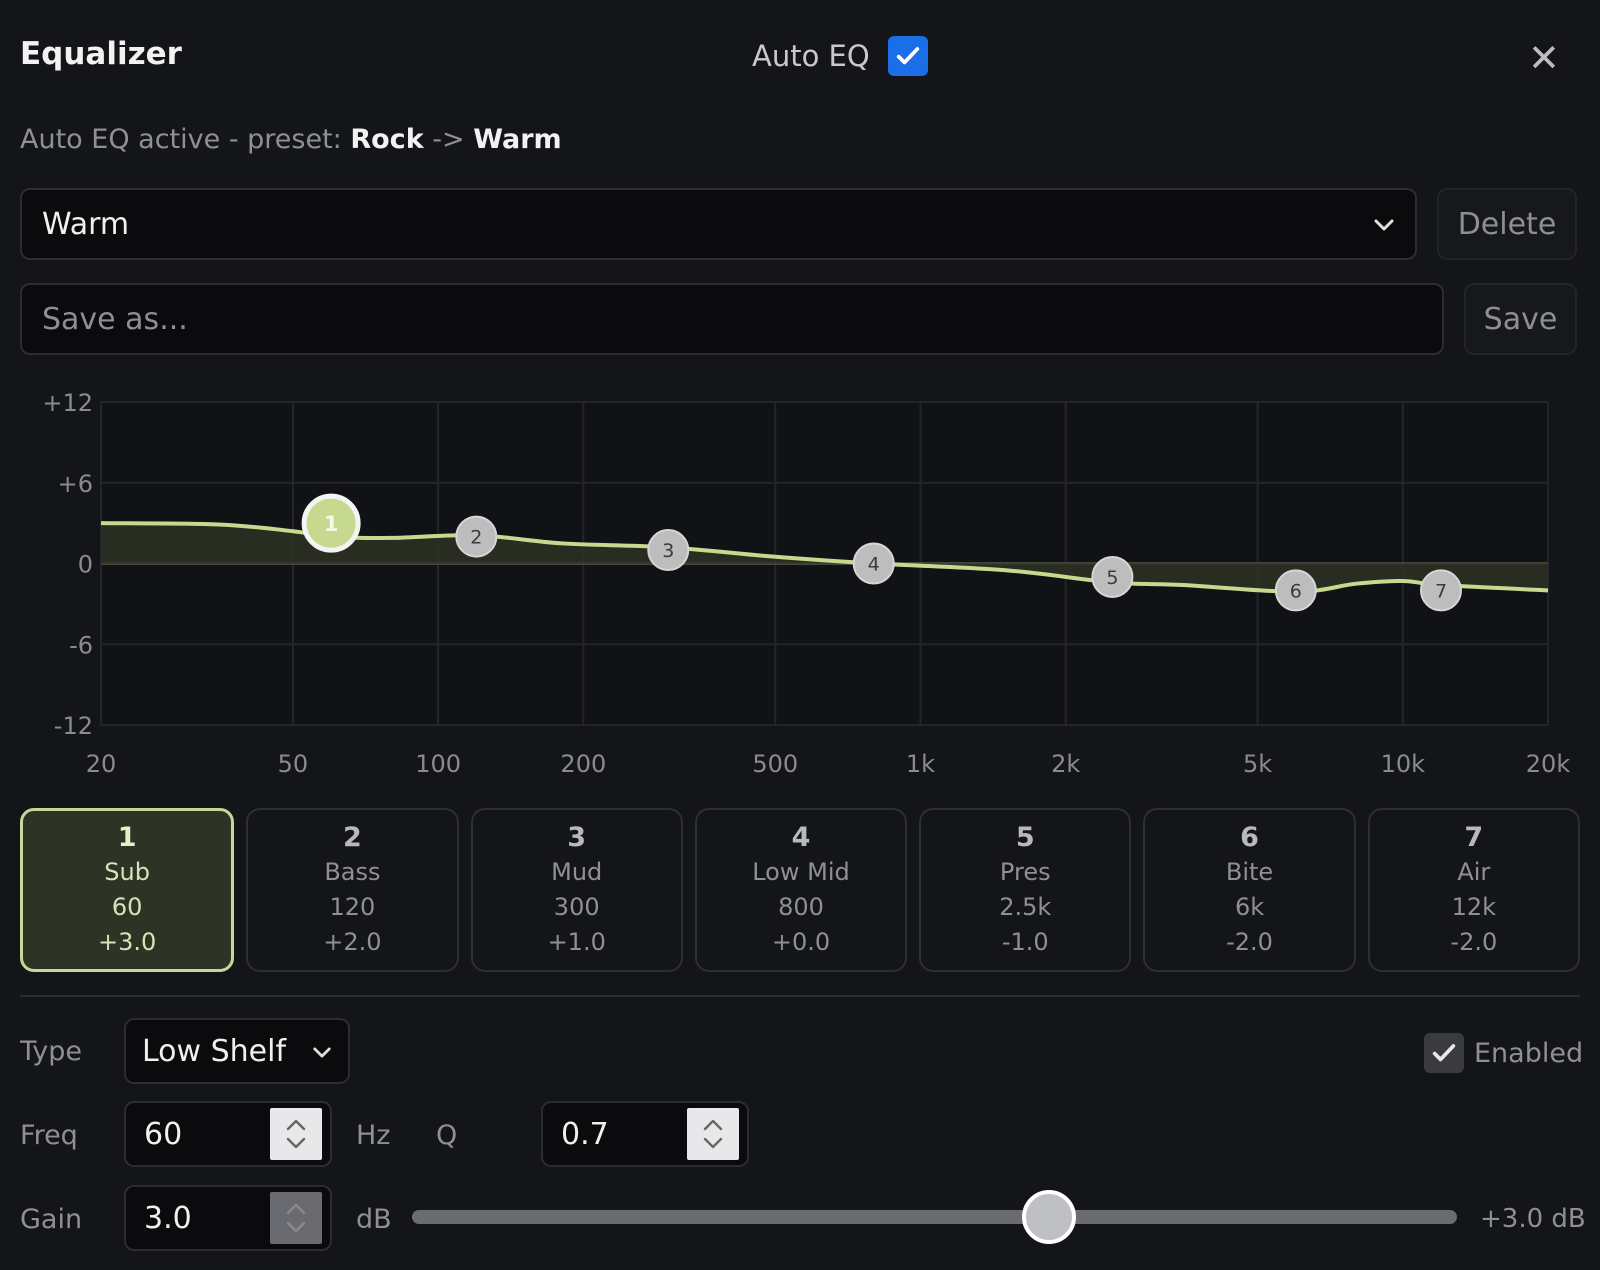  Describe the element at coordinates (387, 139) in the screenshot. I see `status-from-preset: Rock` at that location.